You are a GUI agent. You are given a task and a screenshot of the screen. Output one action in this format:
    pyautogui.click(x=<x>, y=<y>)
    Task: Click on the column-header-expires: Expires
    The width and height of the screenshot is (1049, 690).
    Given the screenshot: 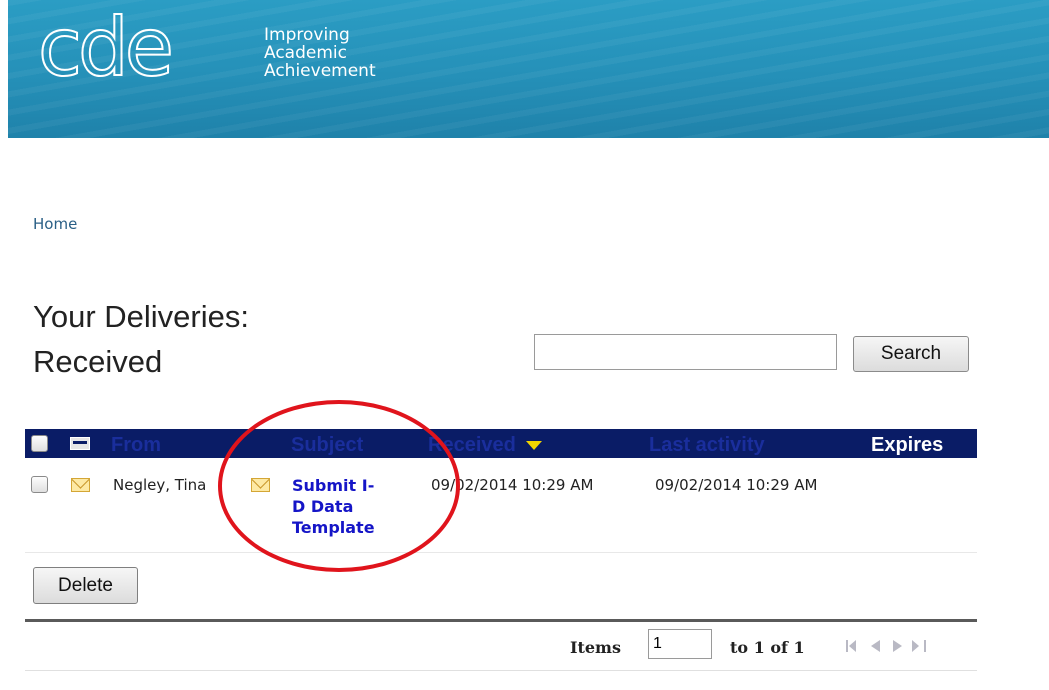 What is the action you would take?
    pyautogui.click(x=907, y=445)
    